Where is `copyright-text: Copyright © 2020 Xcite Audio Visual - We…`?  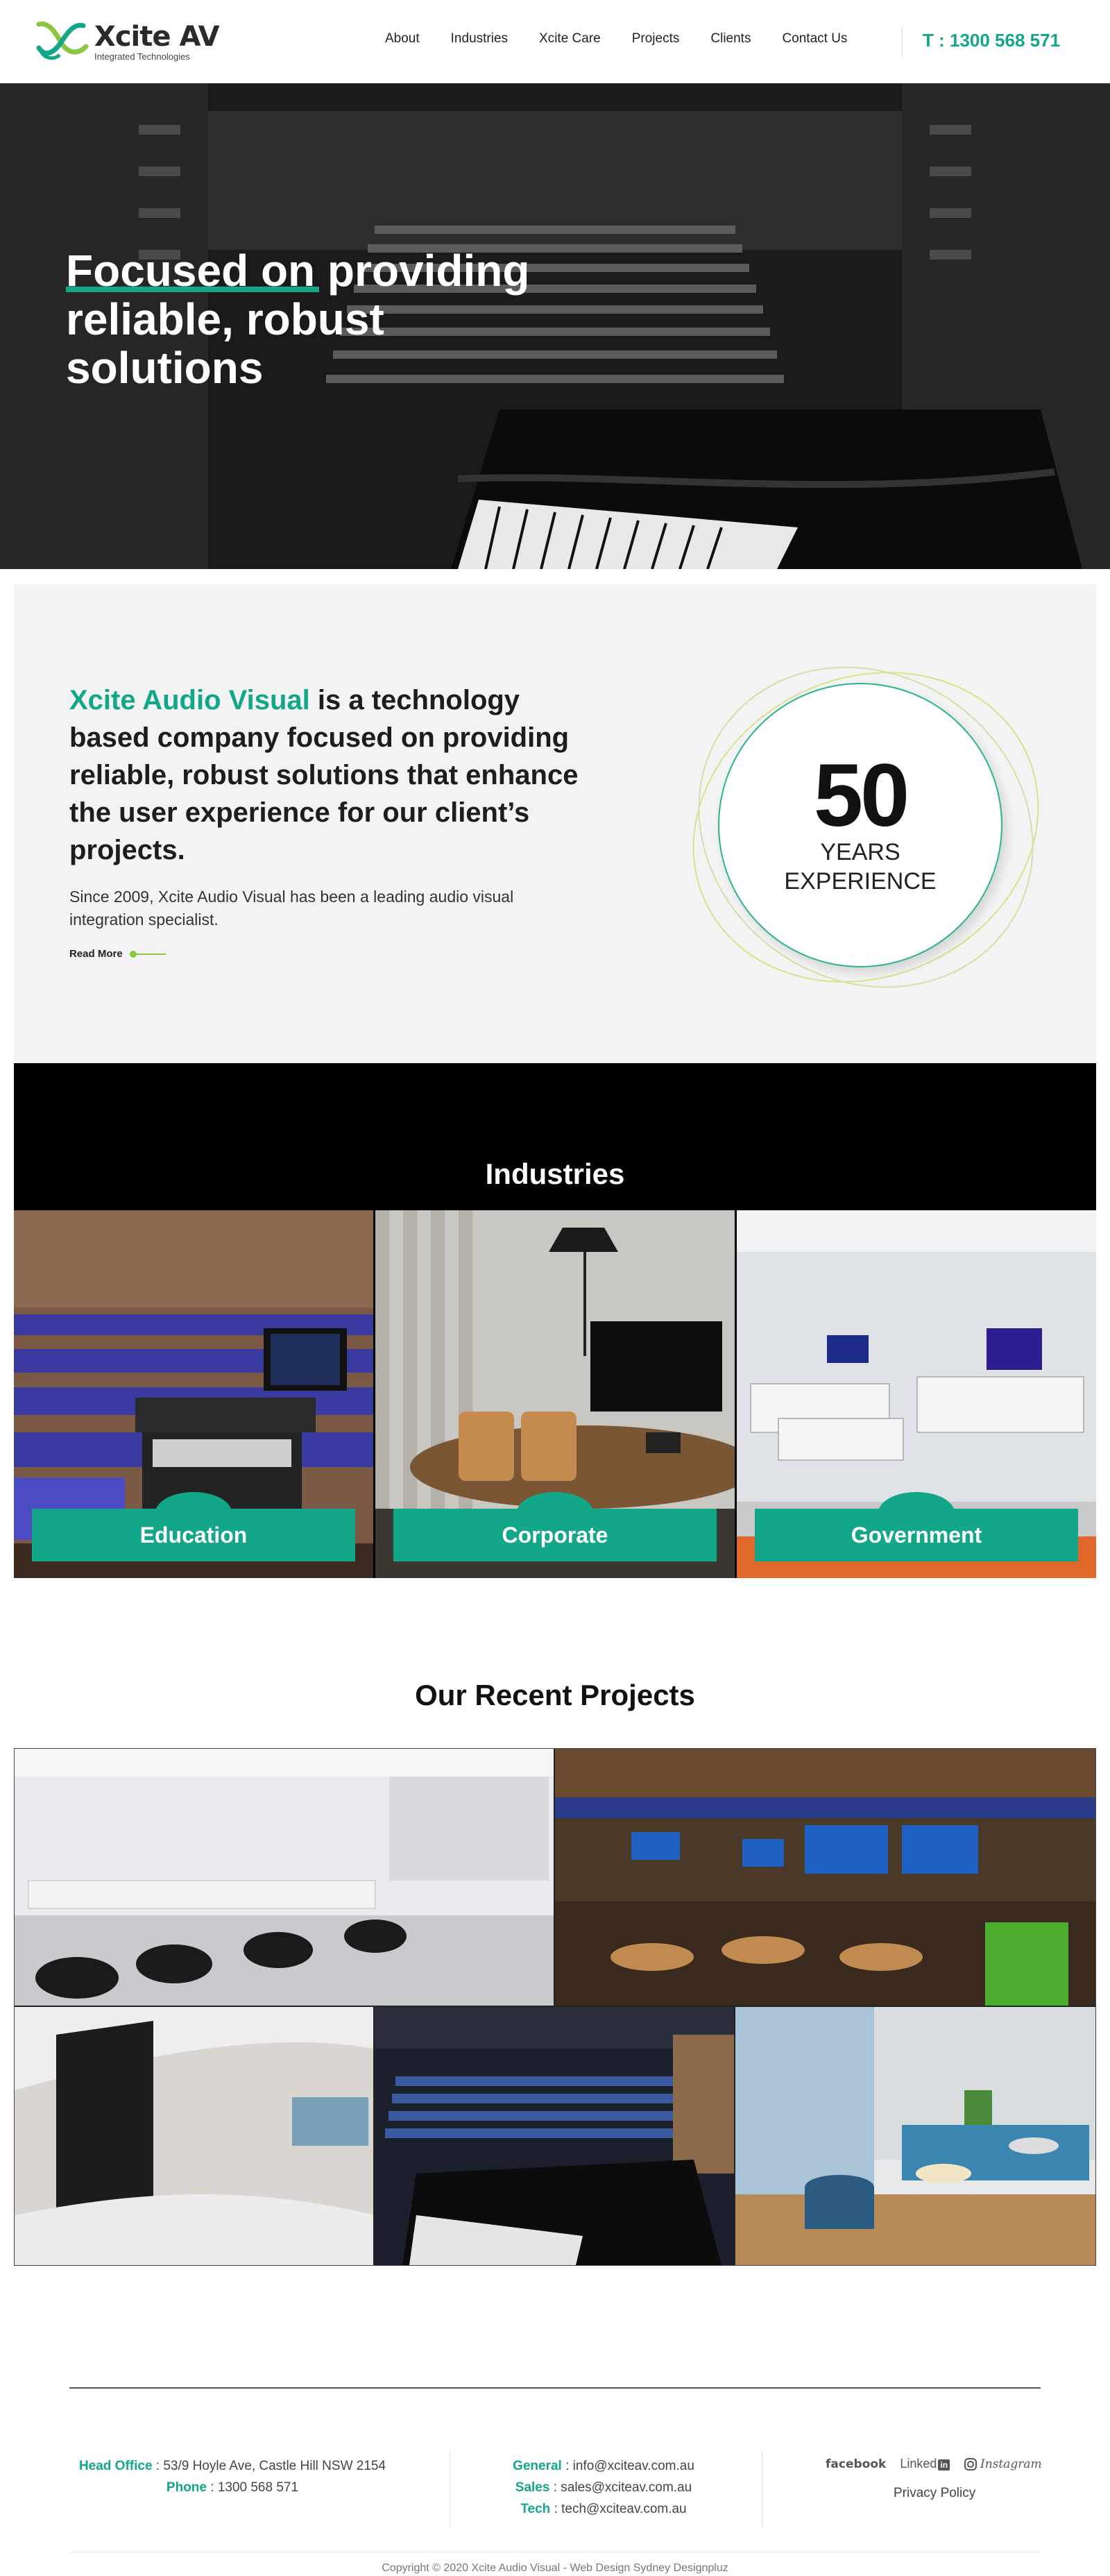 copyright-text: Copyright © 2020 Xcite Audio Visual - We… is located at coordinates (555, 2568).